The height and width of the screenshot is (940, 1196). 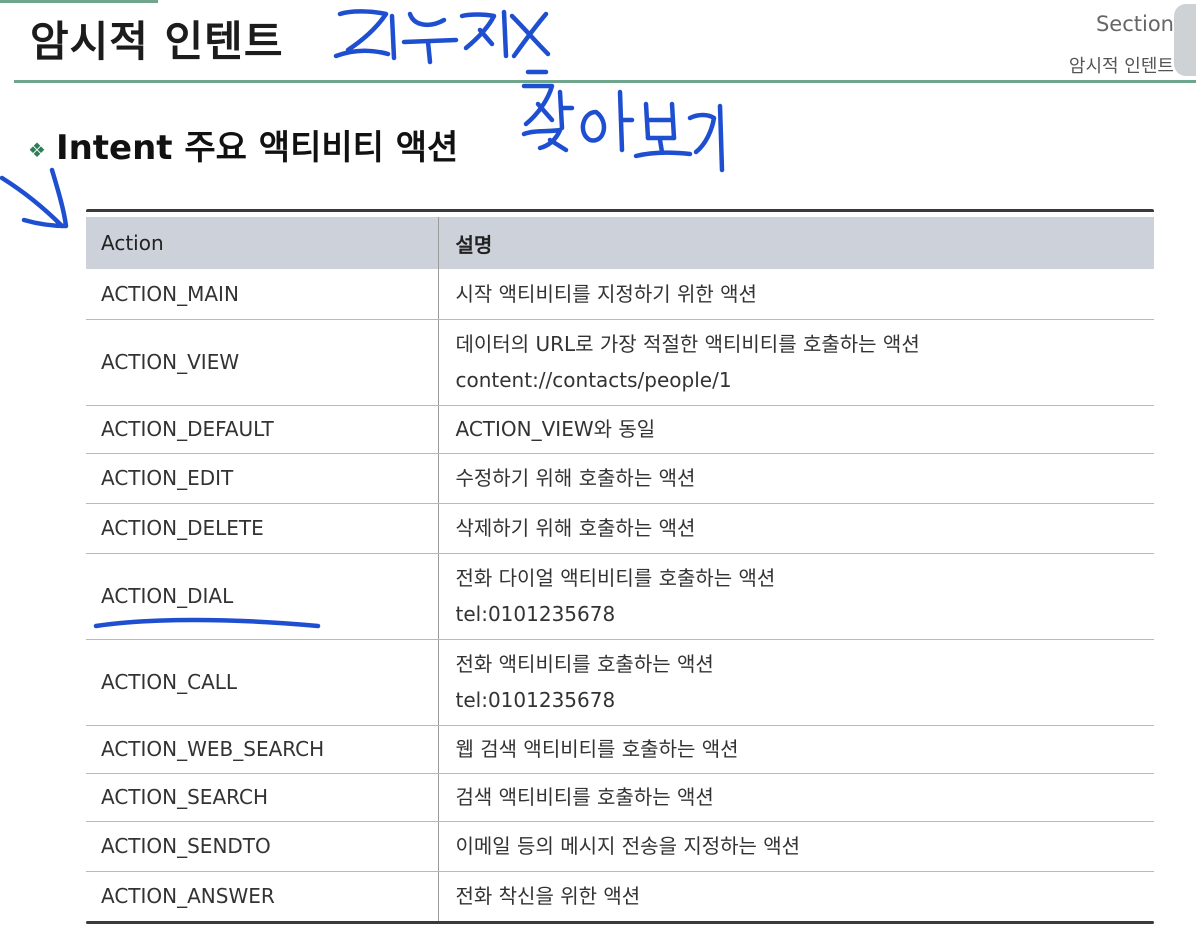 I want to click on description-line: 이메일 등의 메시지 전송을 지정하는 액션, so click(x=628, y=846).